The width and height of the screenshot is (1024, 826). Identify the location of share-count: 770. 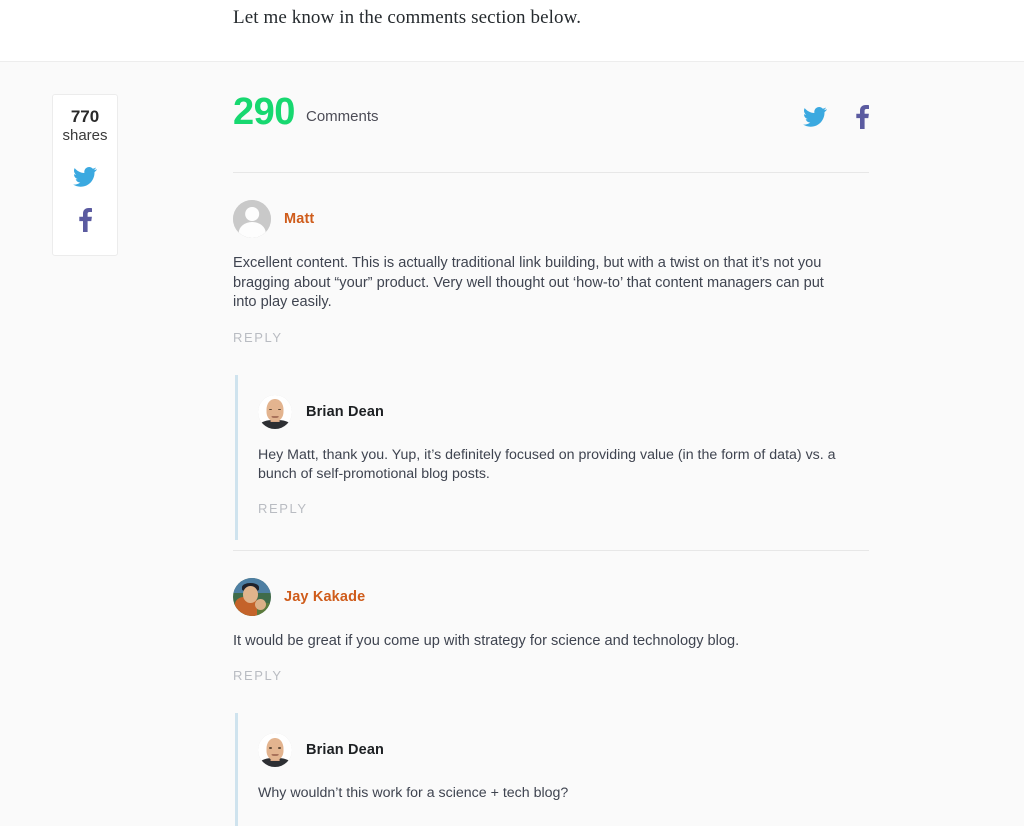
(85, 116).